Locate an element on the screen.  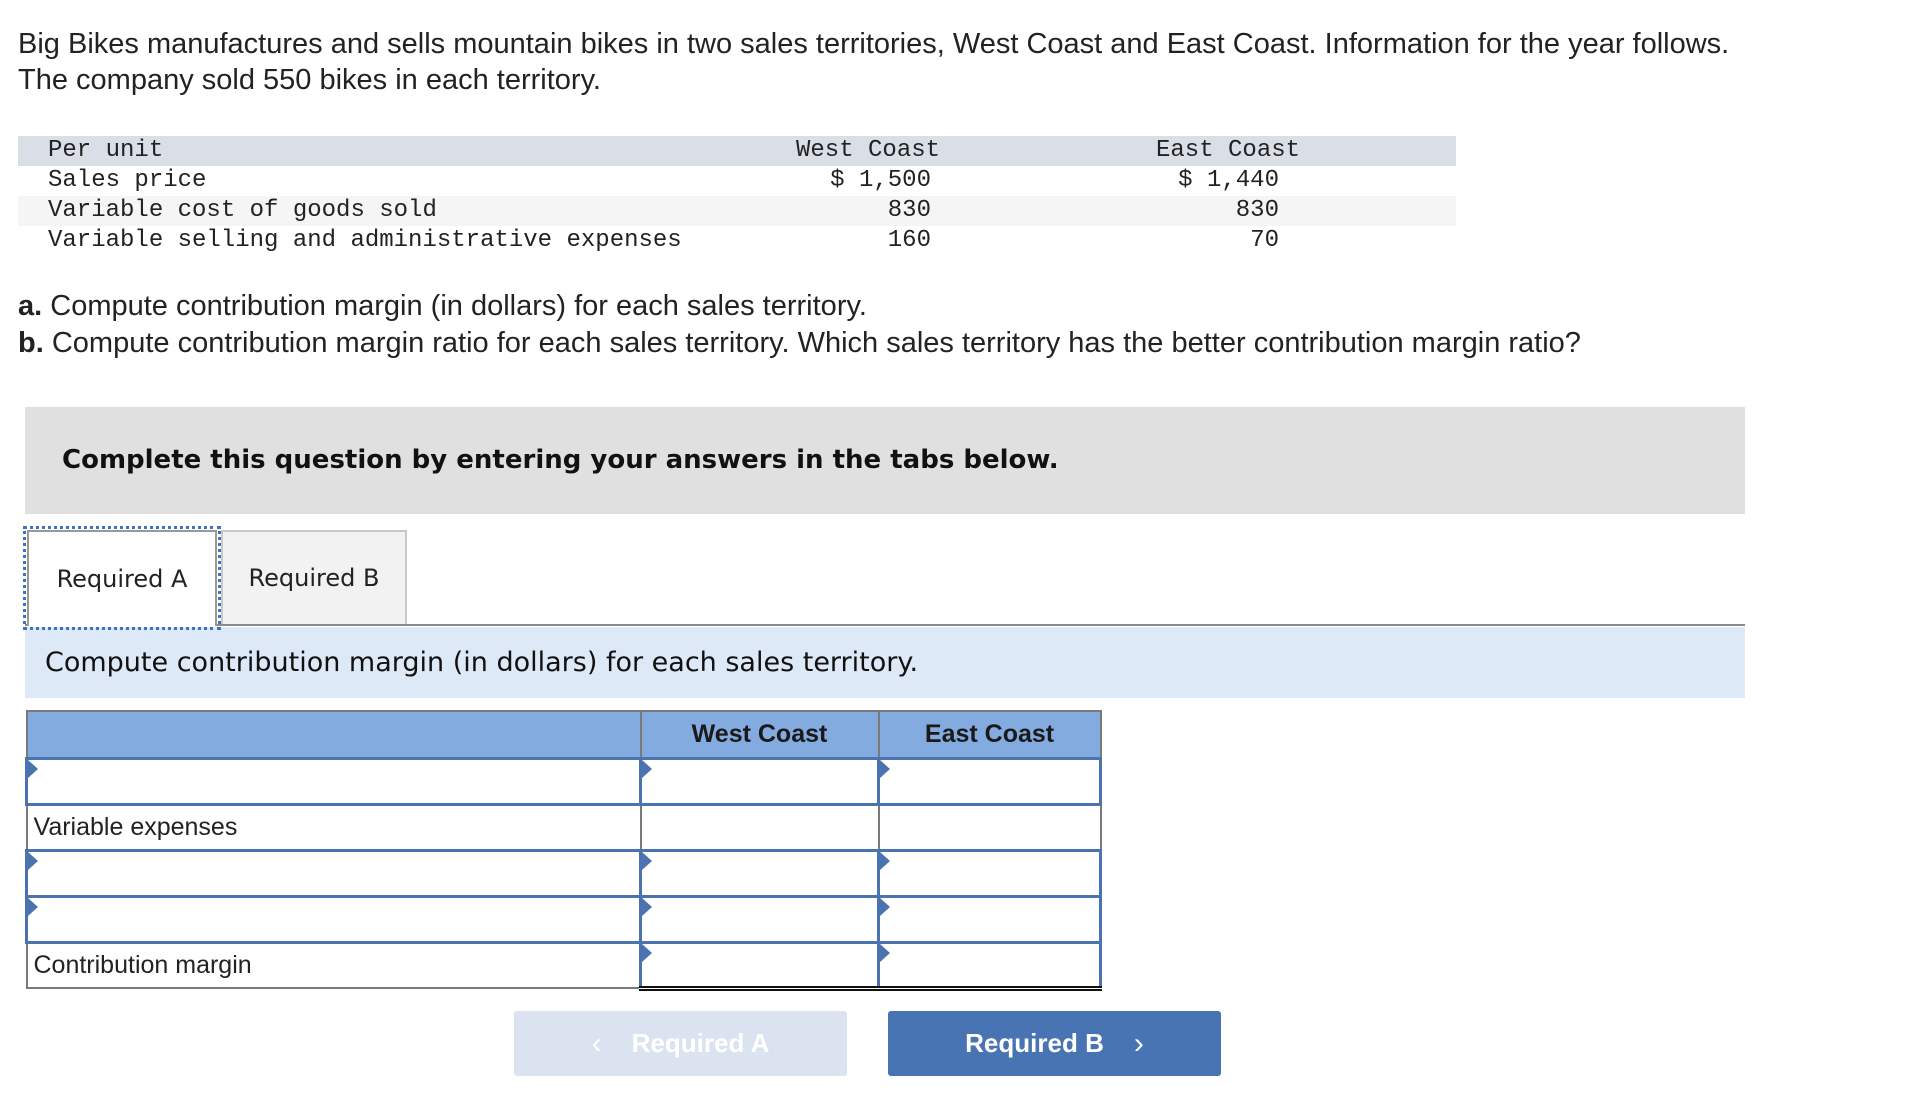
west-static-cell is located at coordinates (759, 827).